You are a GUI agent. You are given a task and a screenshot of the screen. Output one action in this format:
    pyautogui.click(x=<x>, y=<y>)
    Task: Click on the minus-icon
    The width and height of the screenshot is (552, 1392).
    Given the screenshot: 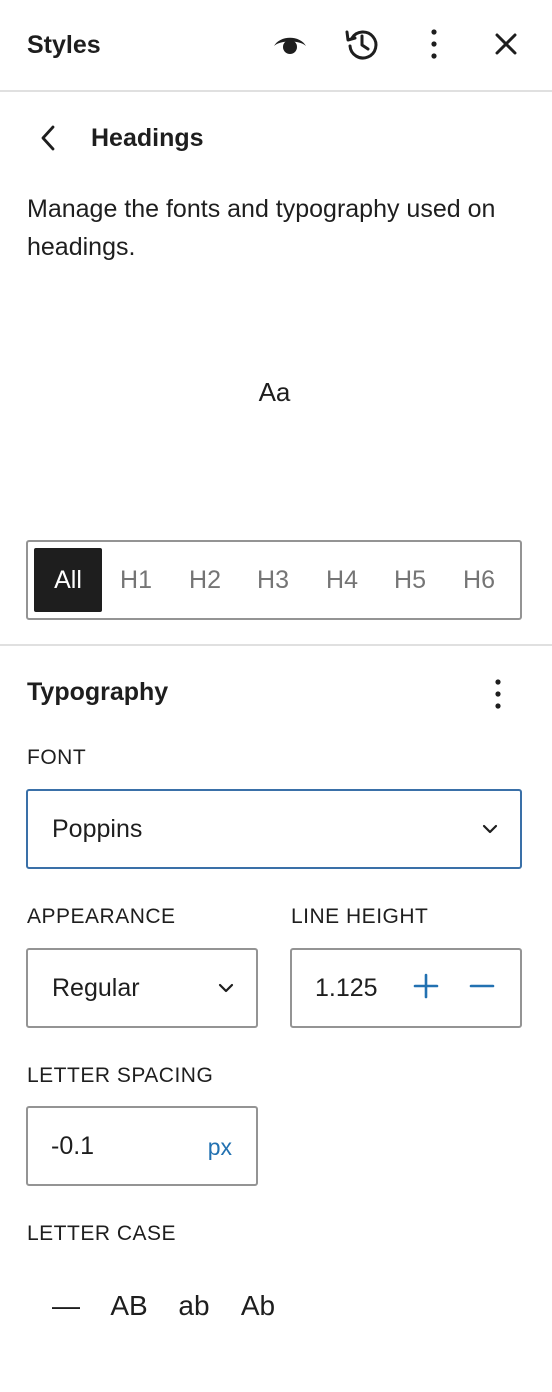 What is the action you would take?
    pyautogui.click(x=482, y=988)
    